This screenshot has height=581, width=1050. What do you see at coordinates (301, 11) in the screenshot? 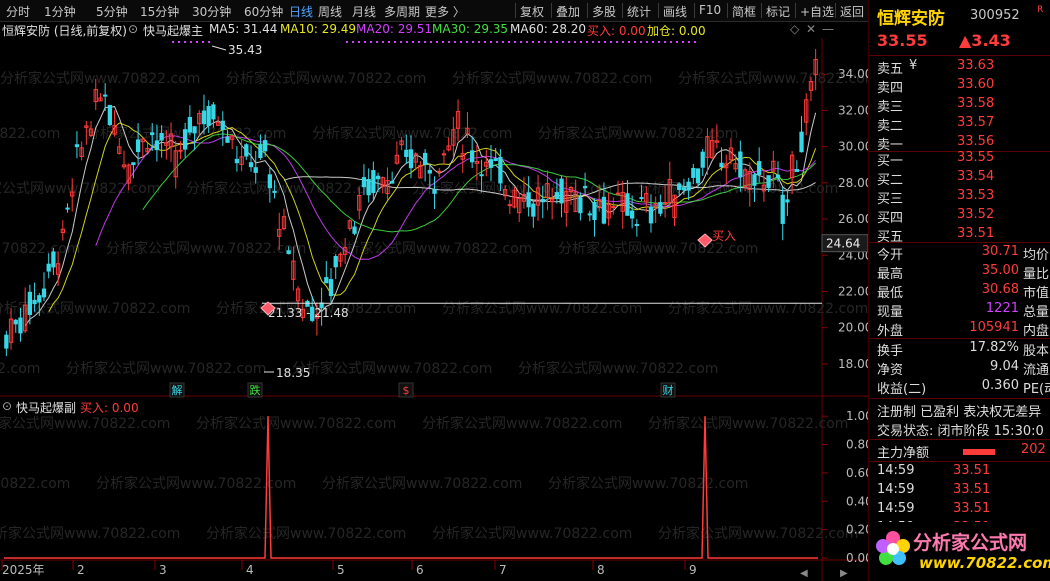
I see `tab-6: 日线` at bounding box center [301, 11].